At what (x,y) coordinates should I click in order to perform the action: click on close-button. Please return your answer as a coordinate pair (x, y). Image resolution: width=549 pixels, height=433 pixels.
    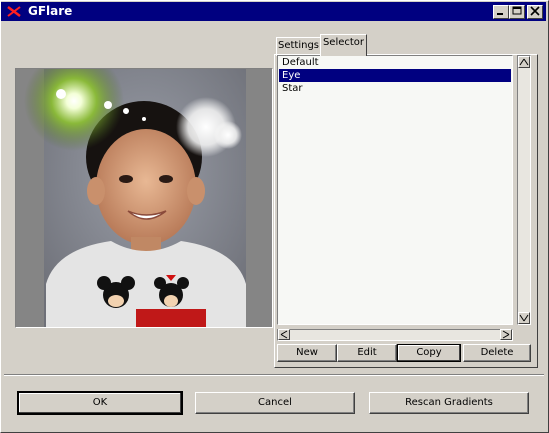
    Looking at the image, I should click on (535, 12).